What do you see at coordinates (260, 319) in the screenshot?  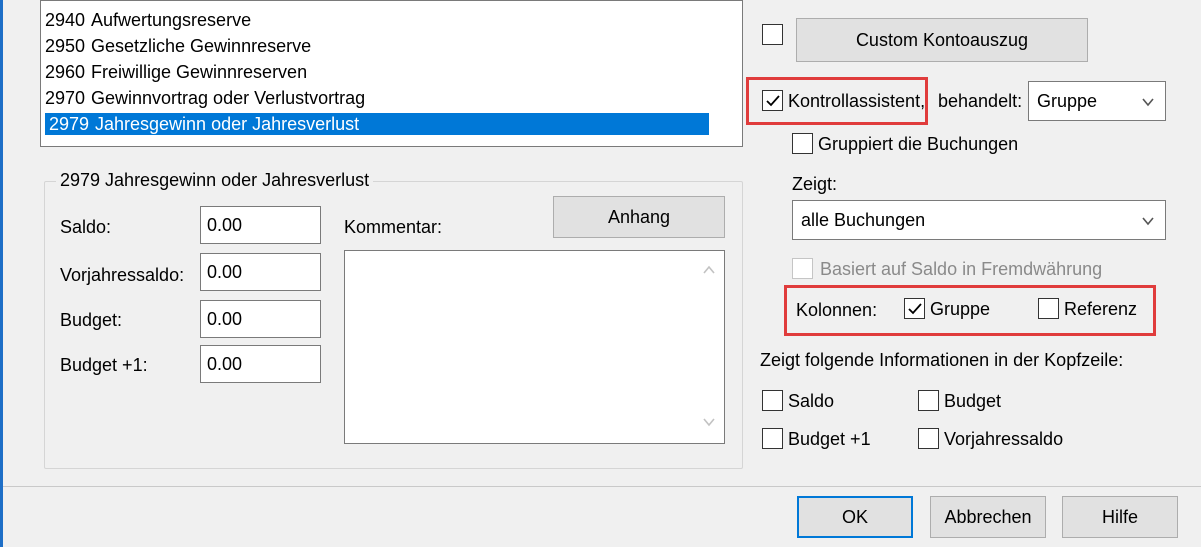 I see `budget-field: 0.00` at bounding box center [260, 319].